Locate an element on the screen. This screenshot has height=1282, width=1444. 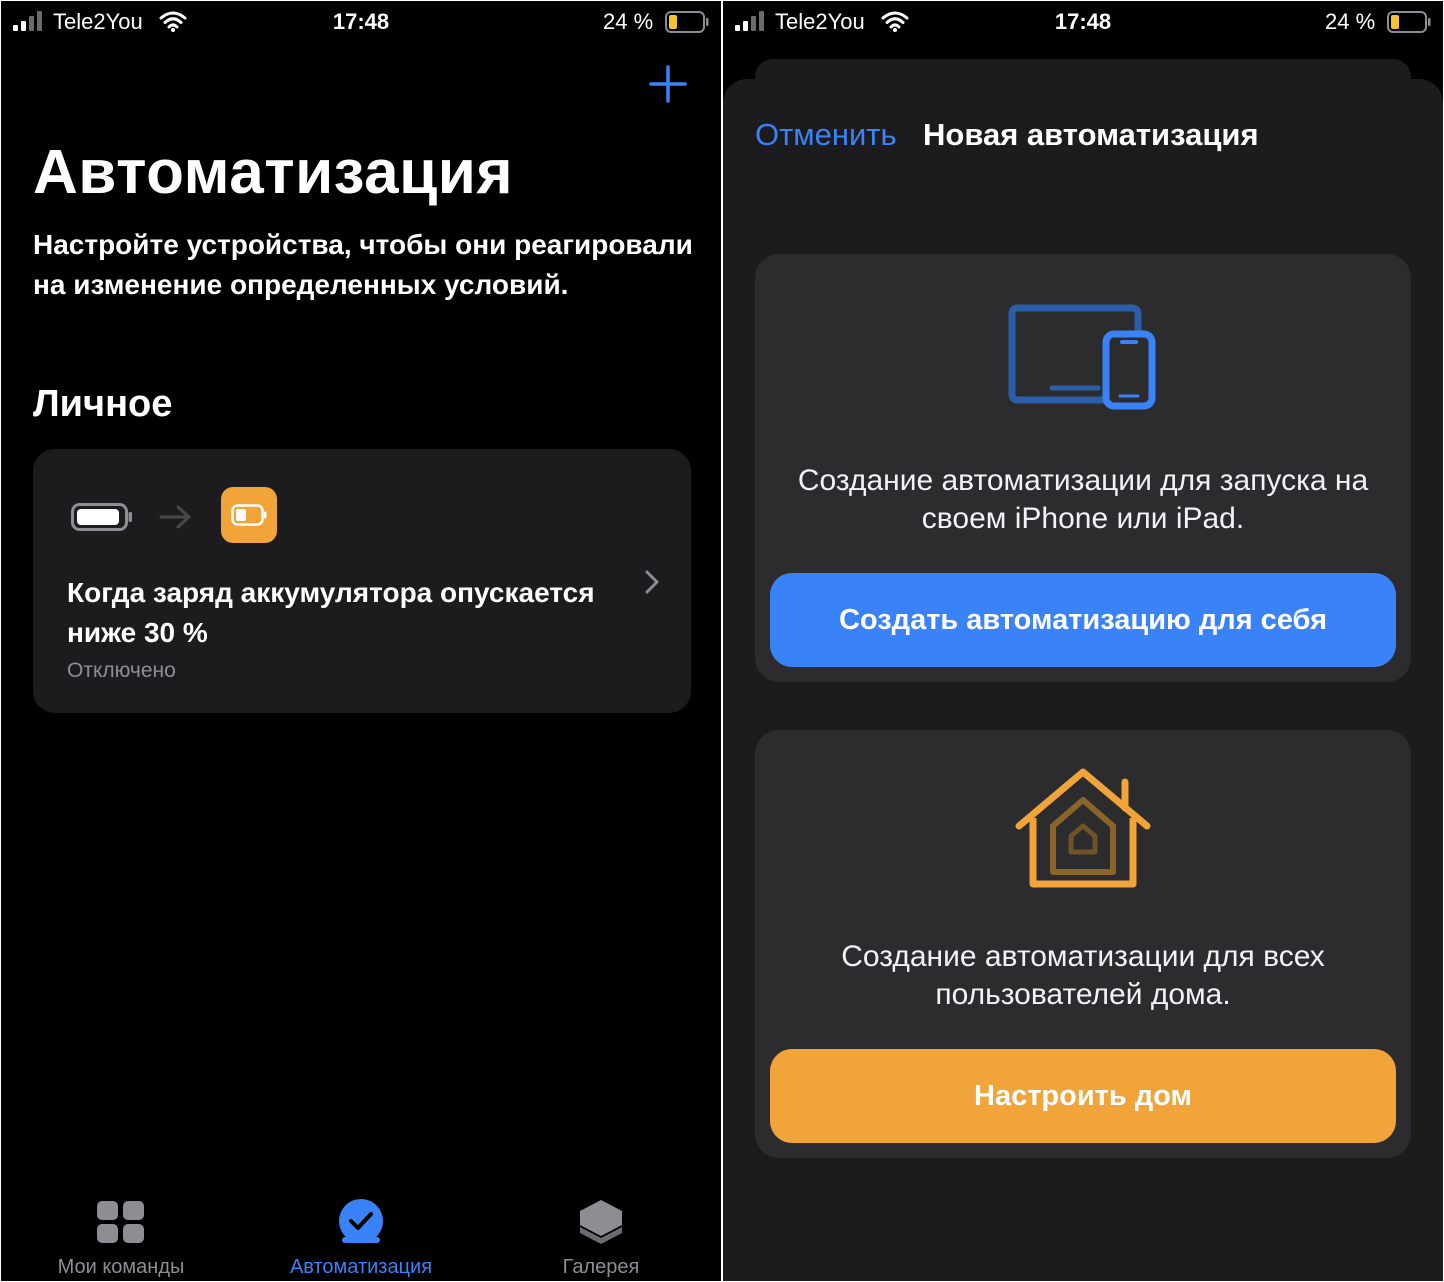
tab-bar: Мои команды Автоматизация Галерея is located at coordinates (361, 1231).